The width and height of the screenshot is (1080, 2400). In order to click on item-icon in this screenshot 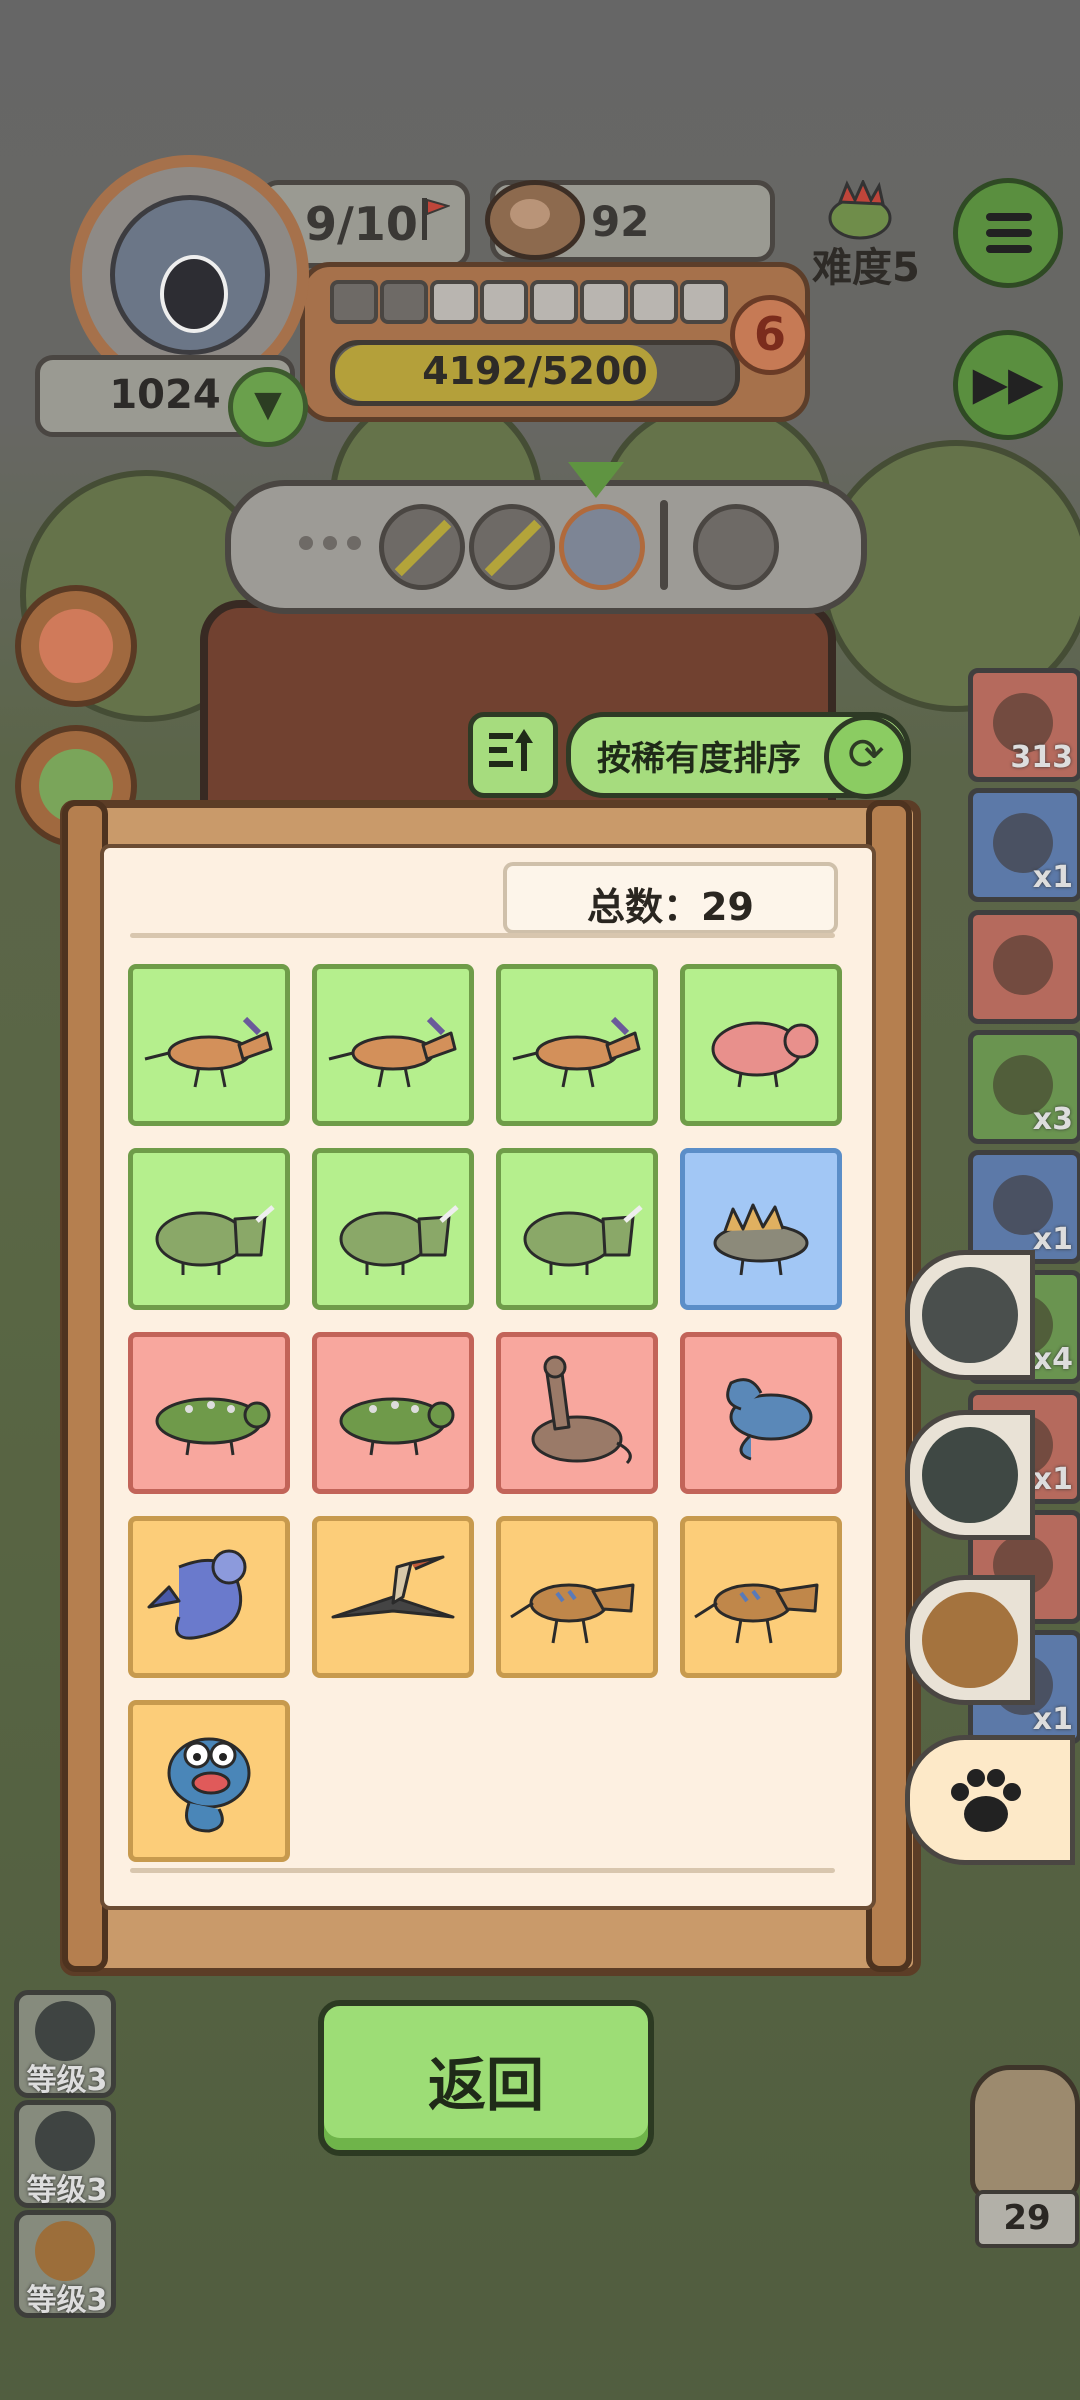, I will do `click(1023, 965)`.